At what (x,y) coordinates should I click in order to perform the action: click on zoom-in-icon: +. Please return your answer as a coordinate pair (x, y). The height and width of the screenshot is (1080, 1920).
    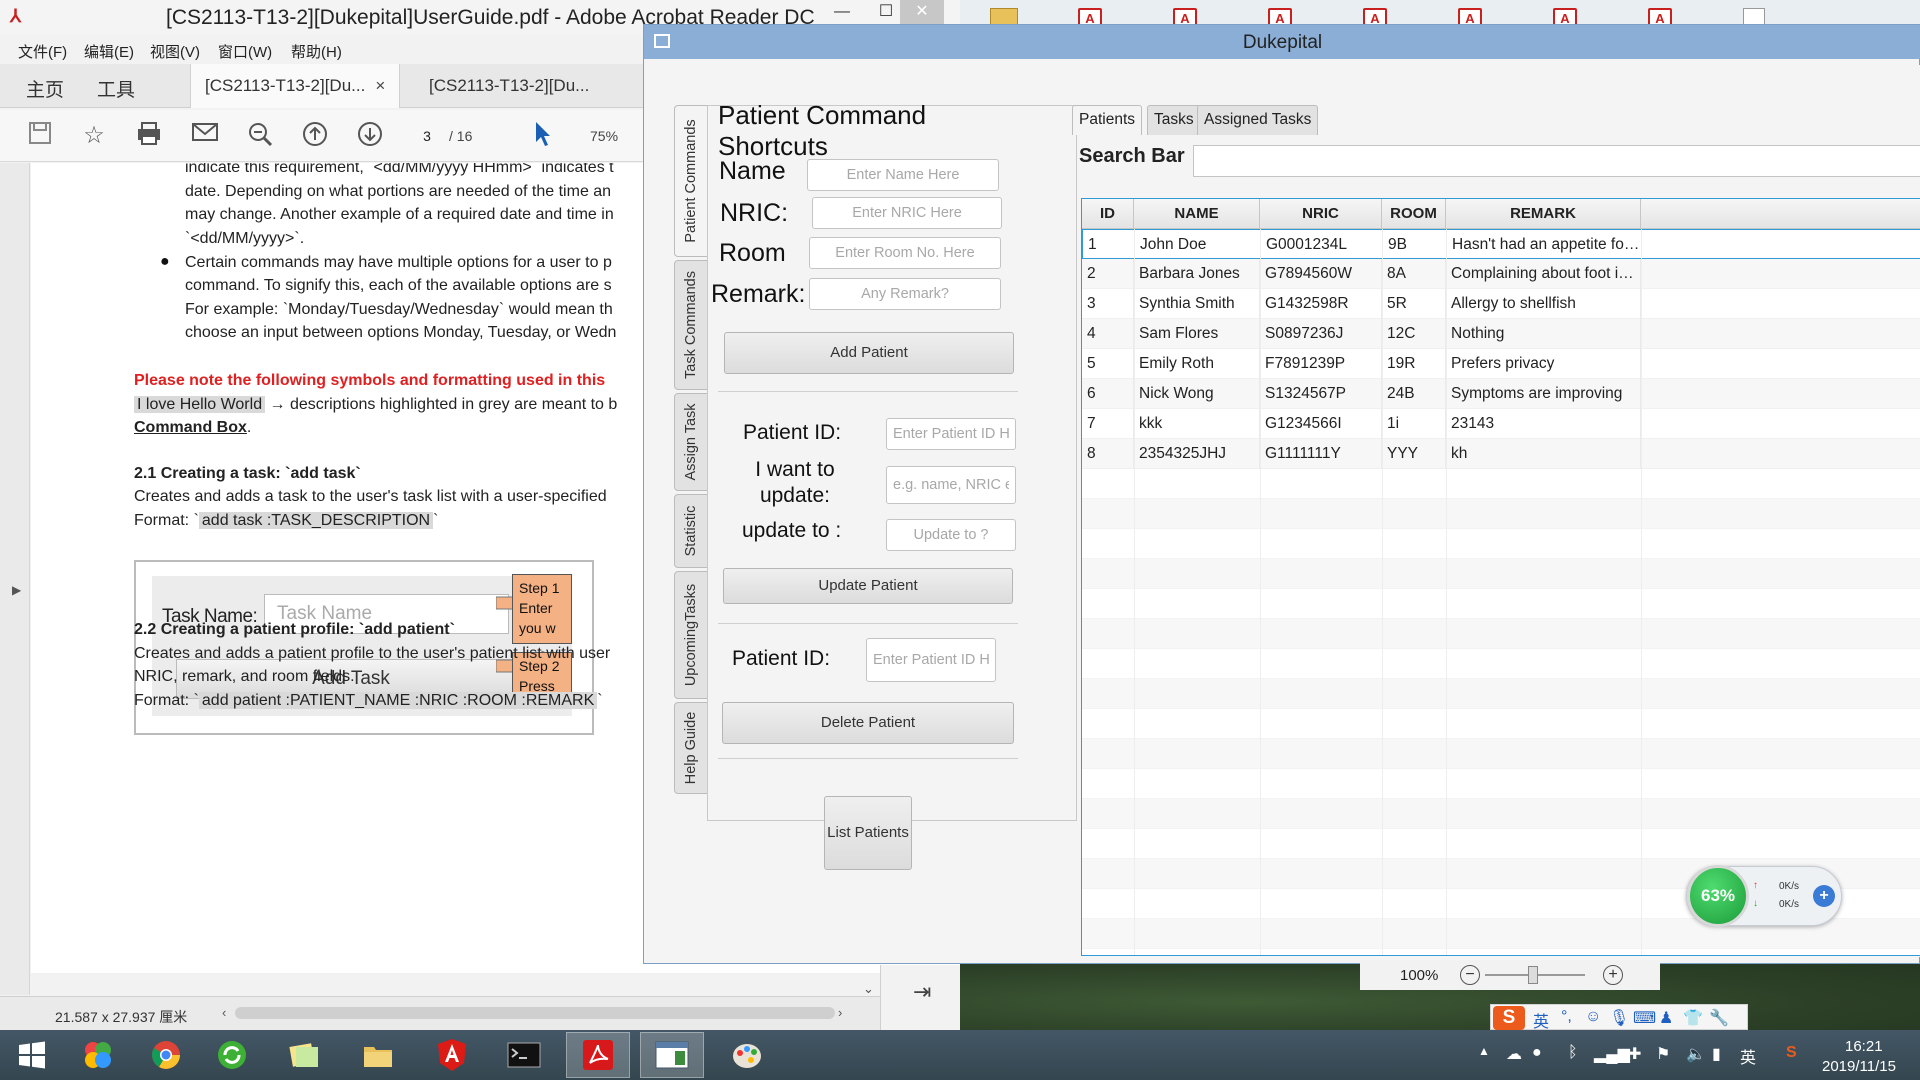
    Looking at the image, I should click on (1613, 975).